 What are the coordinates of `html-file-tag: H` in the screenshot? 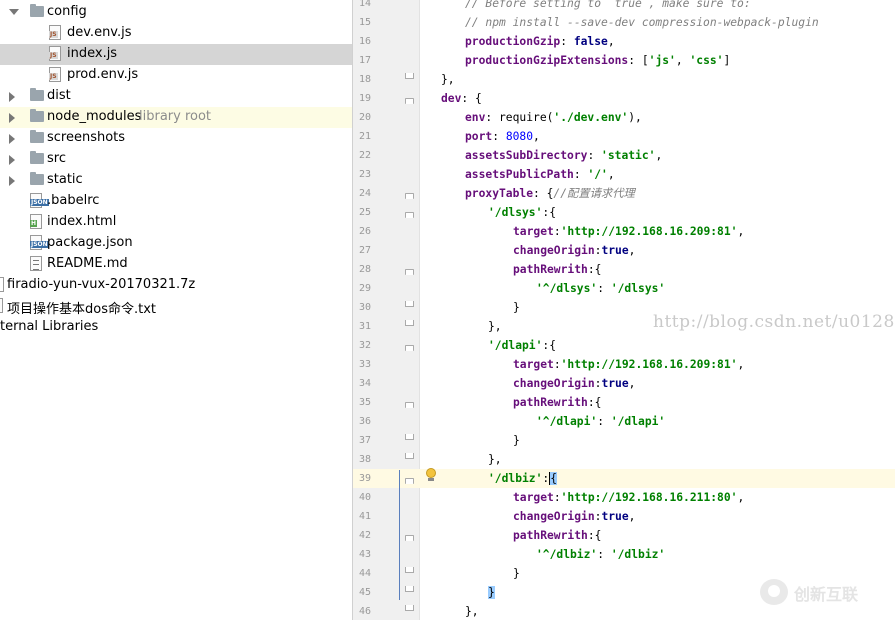 It's located at (34, 223).